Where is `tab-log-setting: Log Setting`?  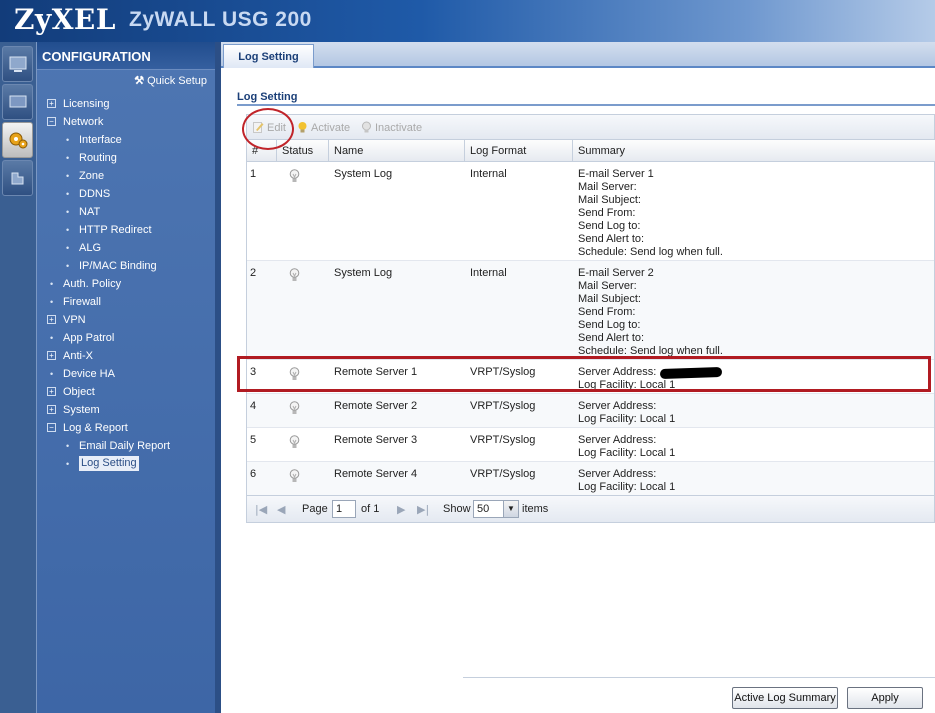
tab-log-setting: Log Setting is located at coordinates (268, 56).